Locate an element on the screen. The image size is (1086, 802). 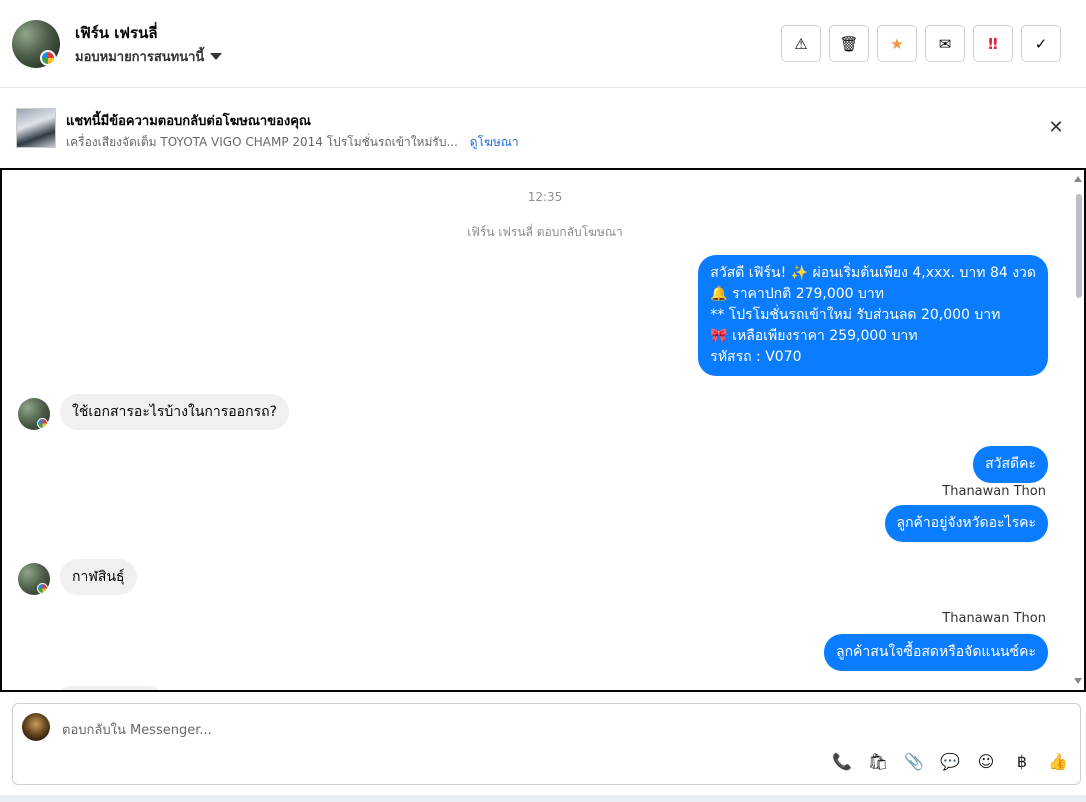
emoji-icon: ☺ is located at coordinates (986, 761).